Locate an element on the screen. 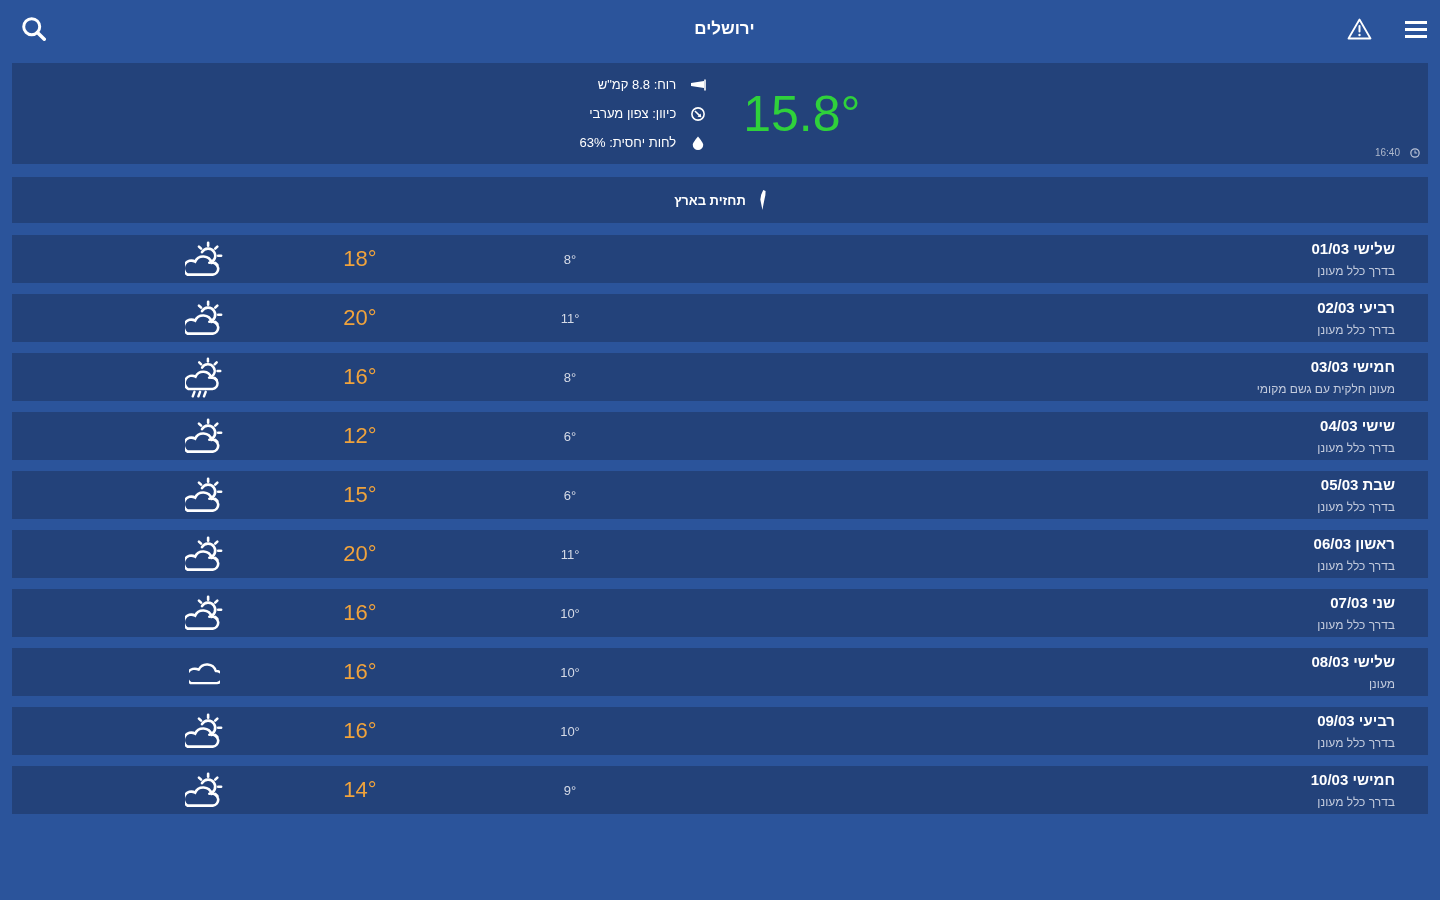 This screenshot has height=900, width=1440. day-date-title: שלישי 08/03 is located at coordinates (1353, 661).